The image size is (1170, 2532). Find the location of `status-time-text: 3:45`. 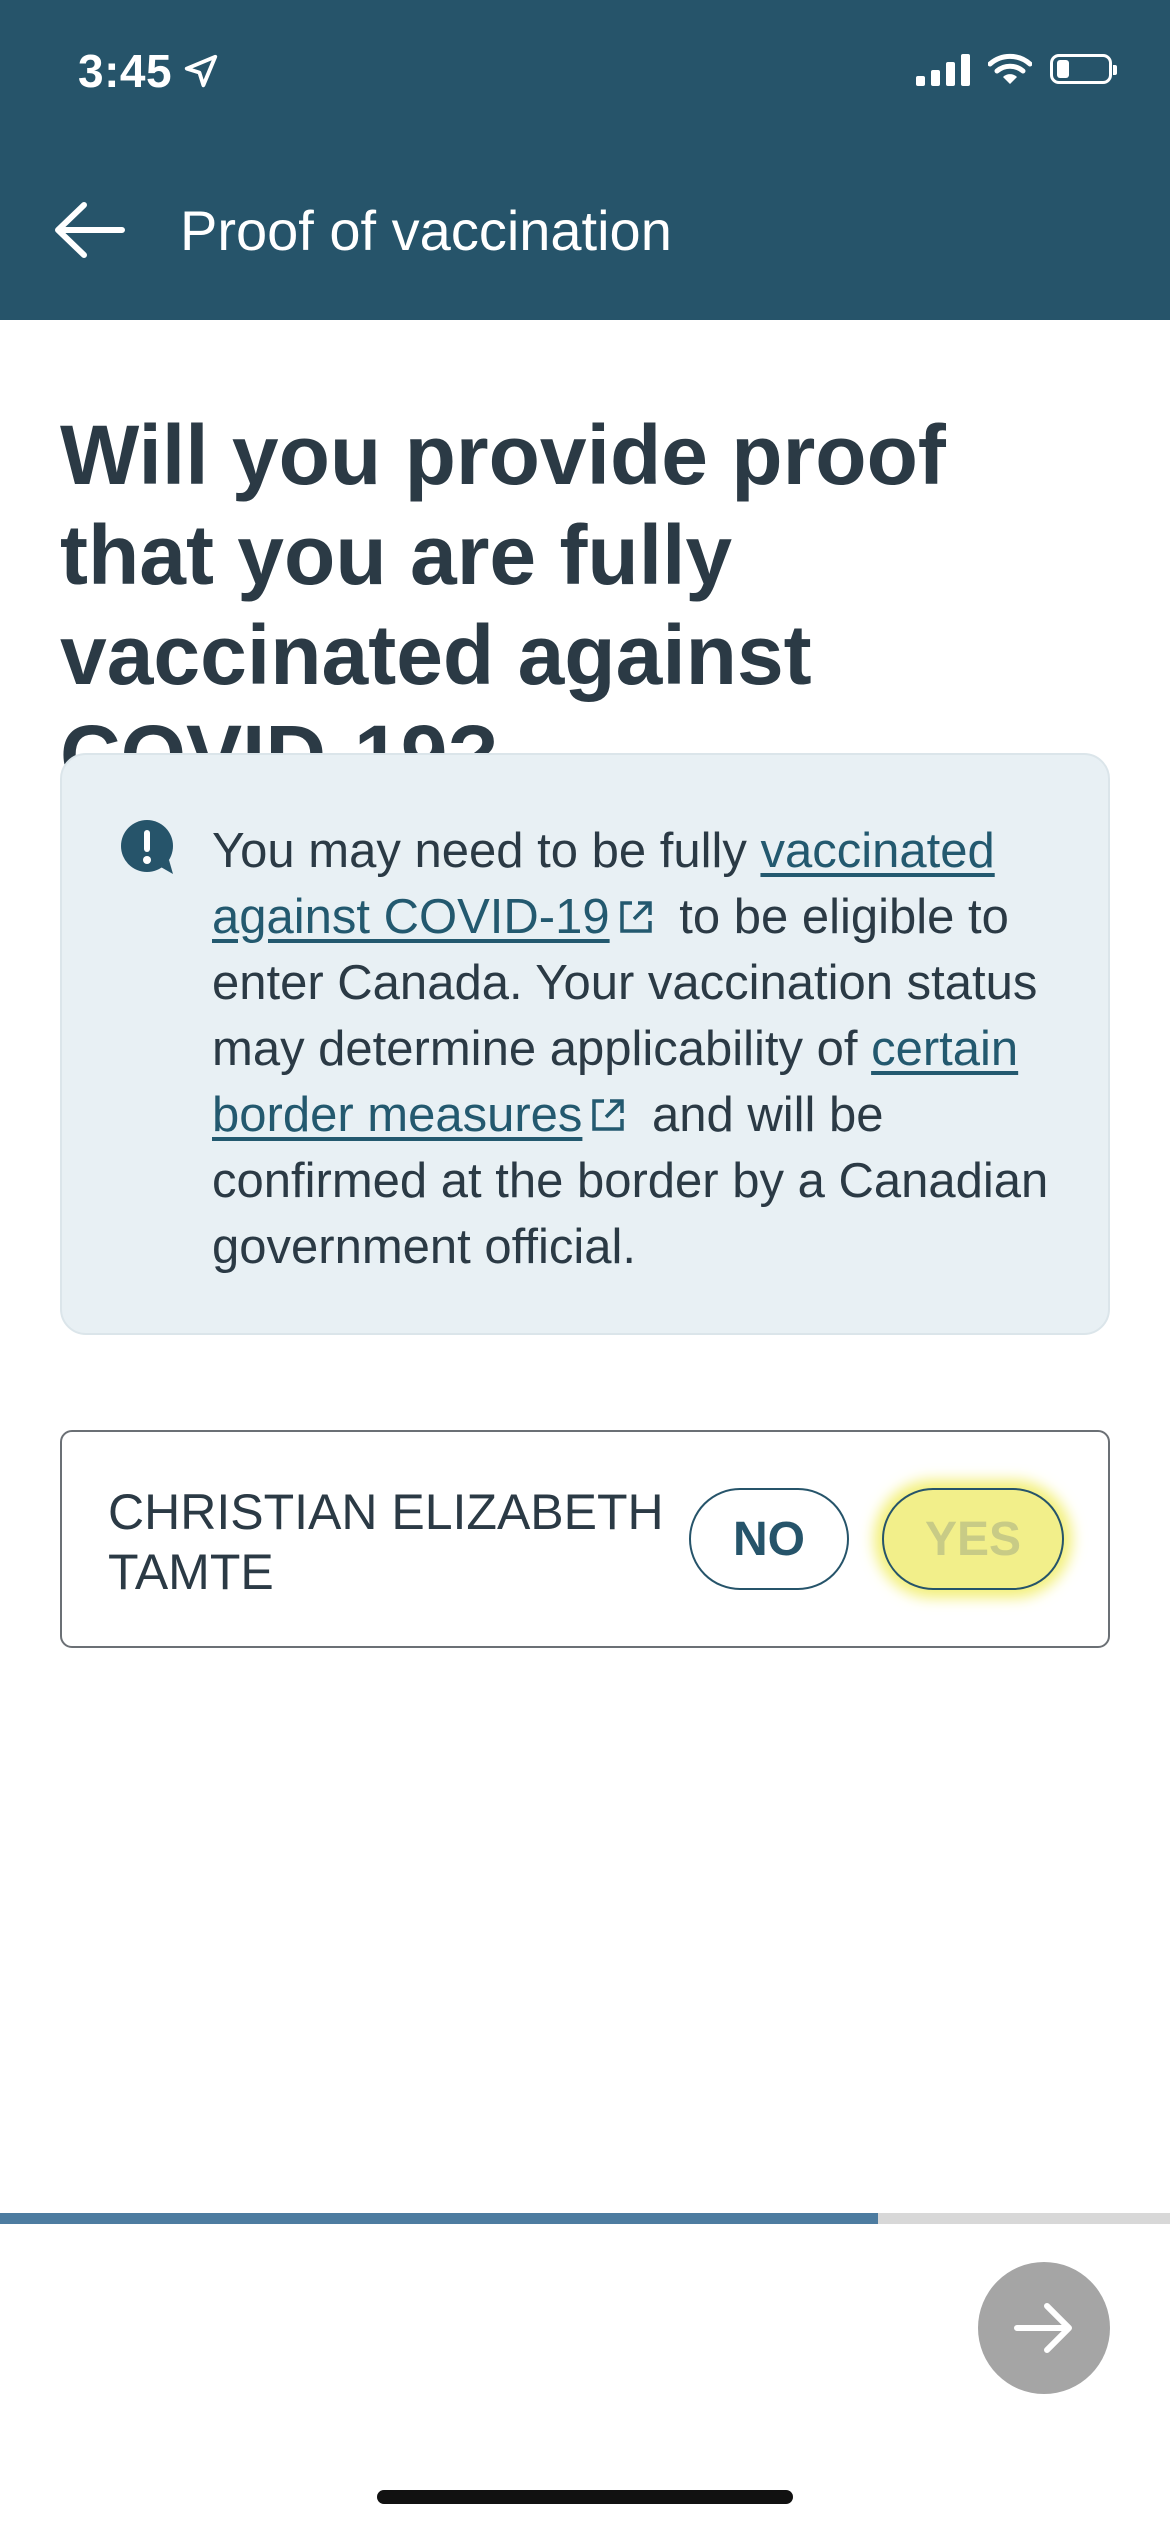

status-time-text: 3:45 is located at coordinates (125, 71).